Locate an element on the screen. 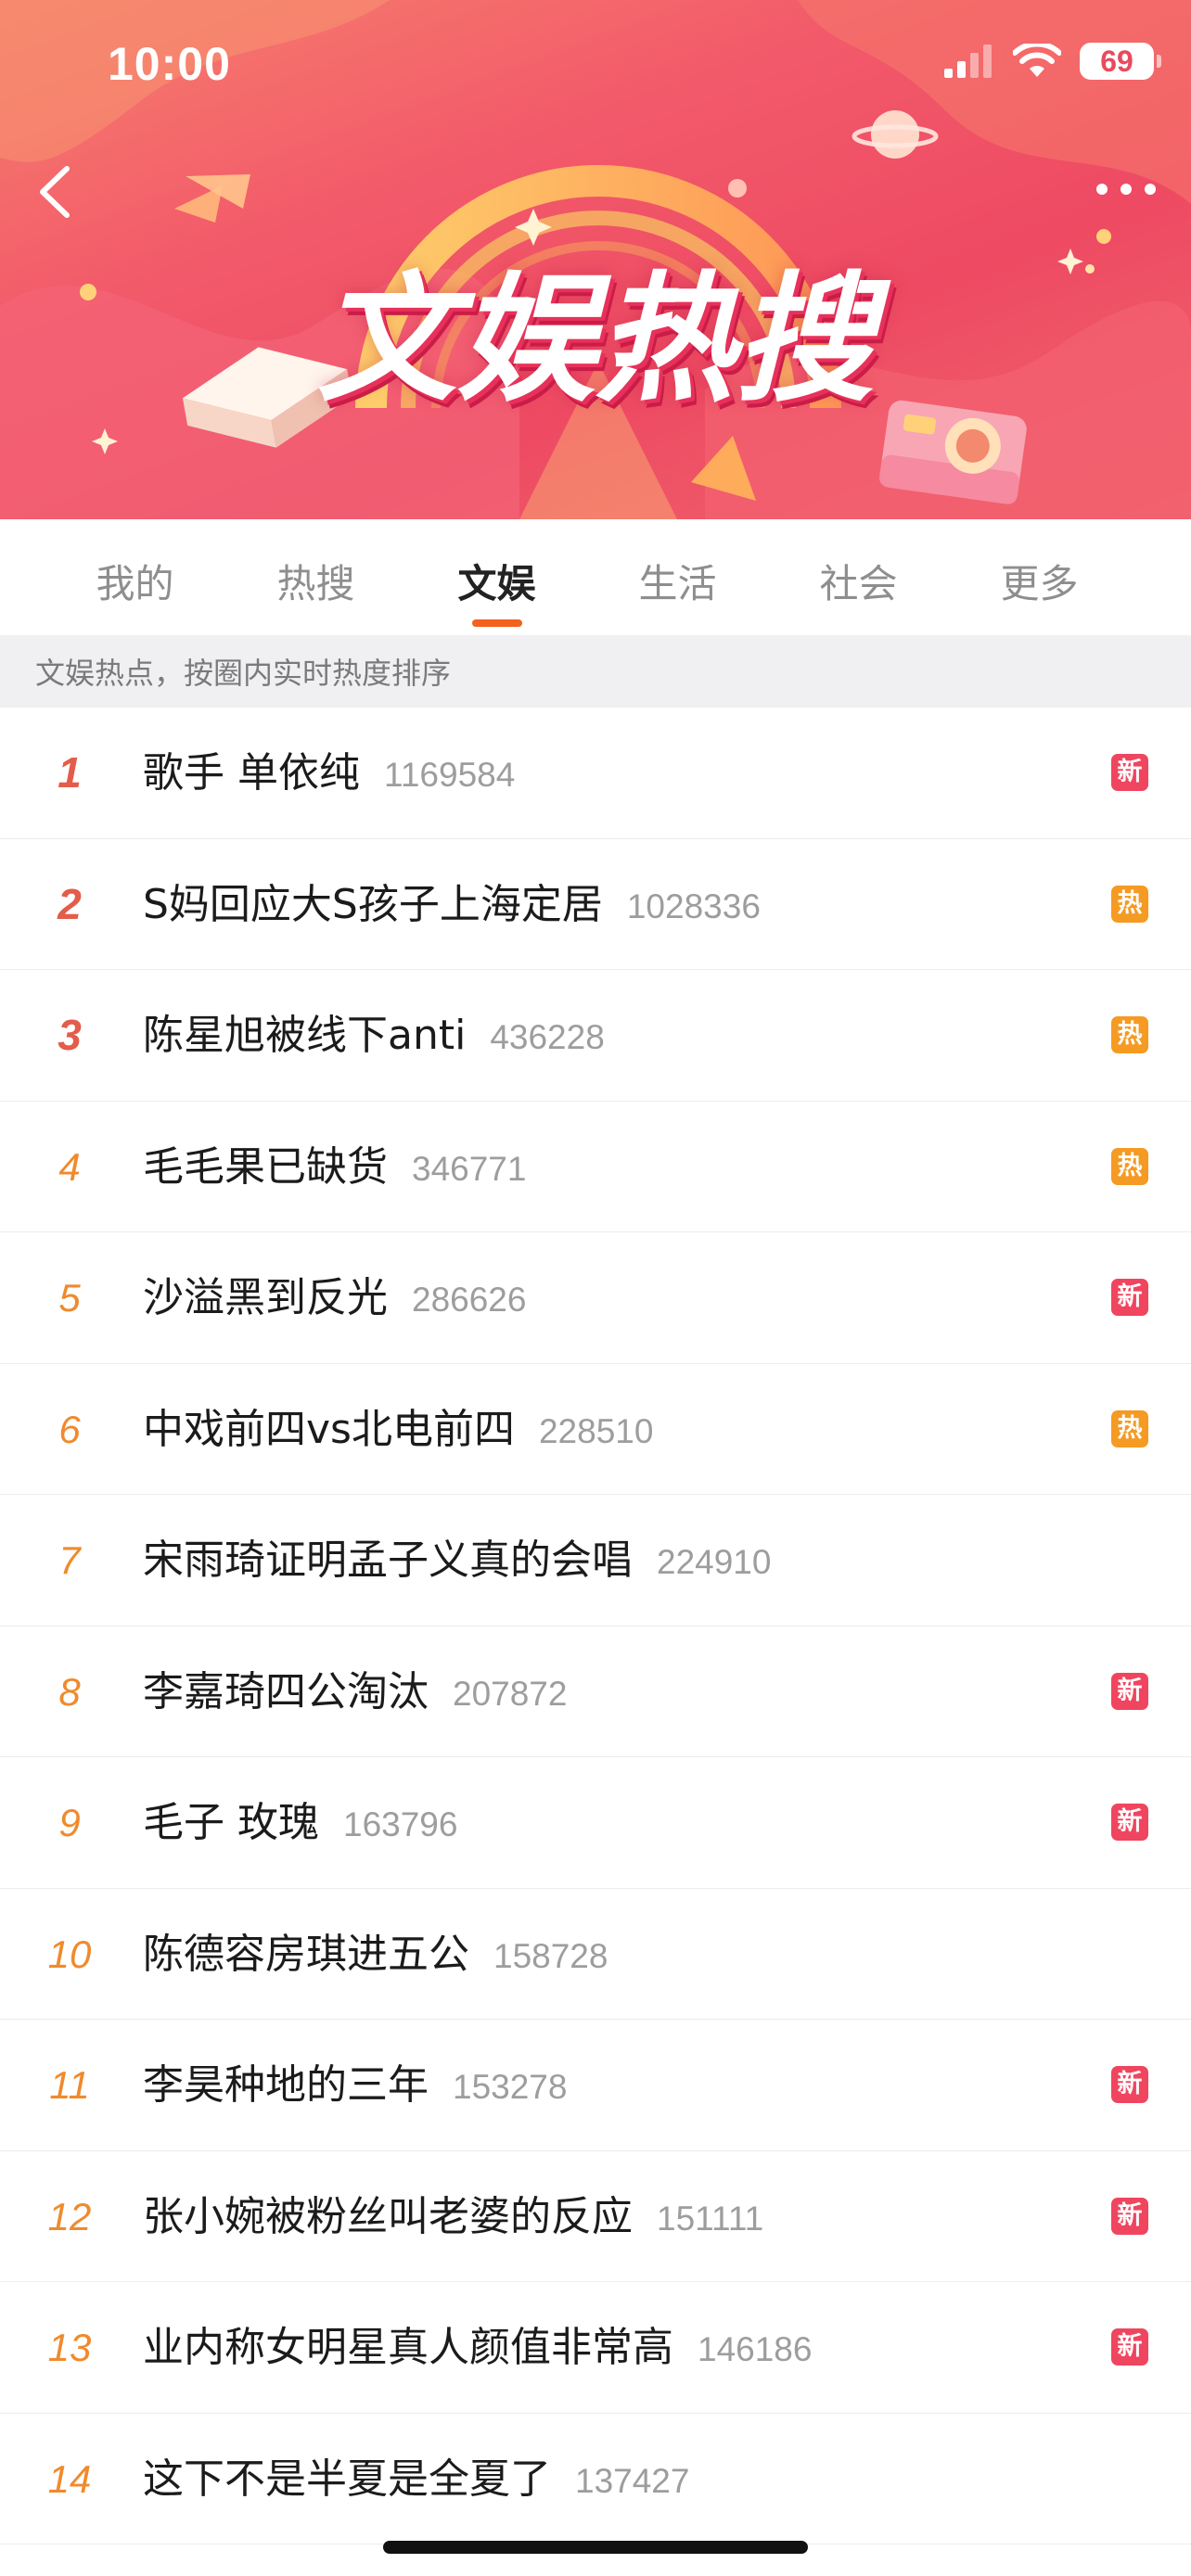 The image size is (1191, 2576). item-title: 毛毛果已缺货 is located at coordinates (265, 1166).